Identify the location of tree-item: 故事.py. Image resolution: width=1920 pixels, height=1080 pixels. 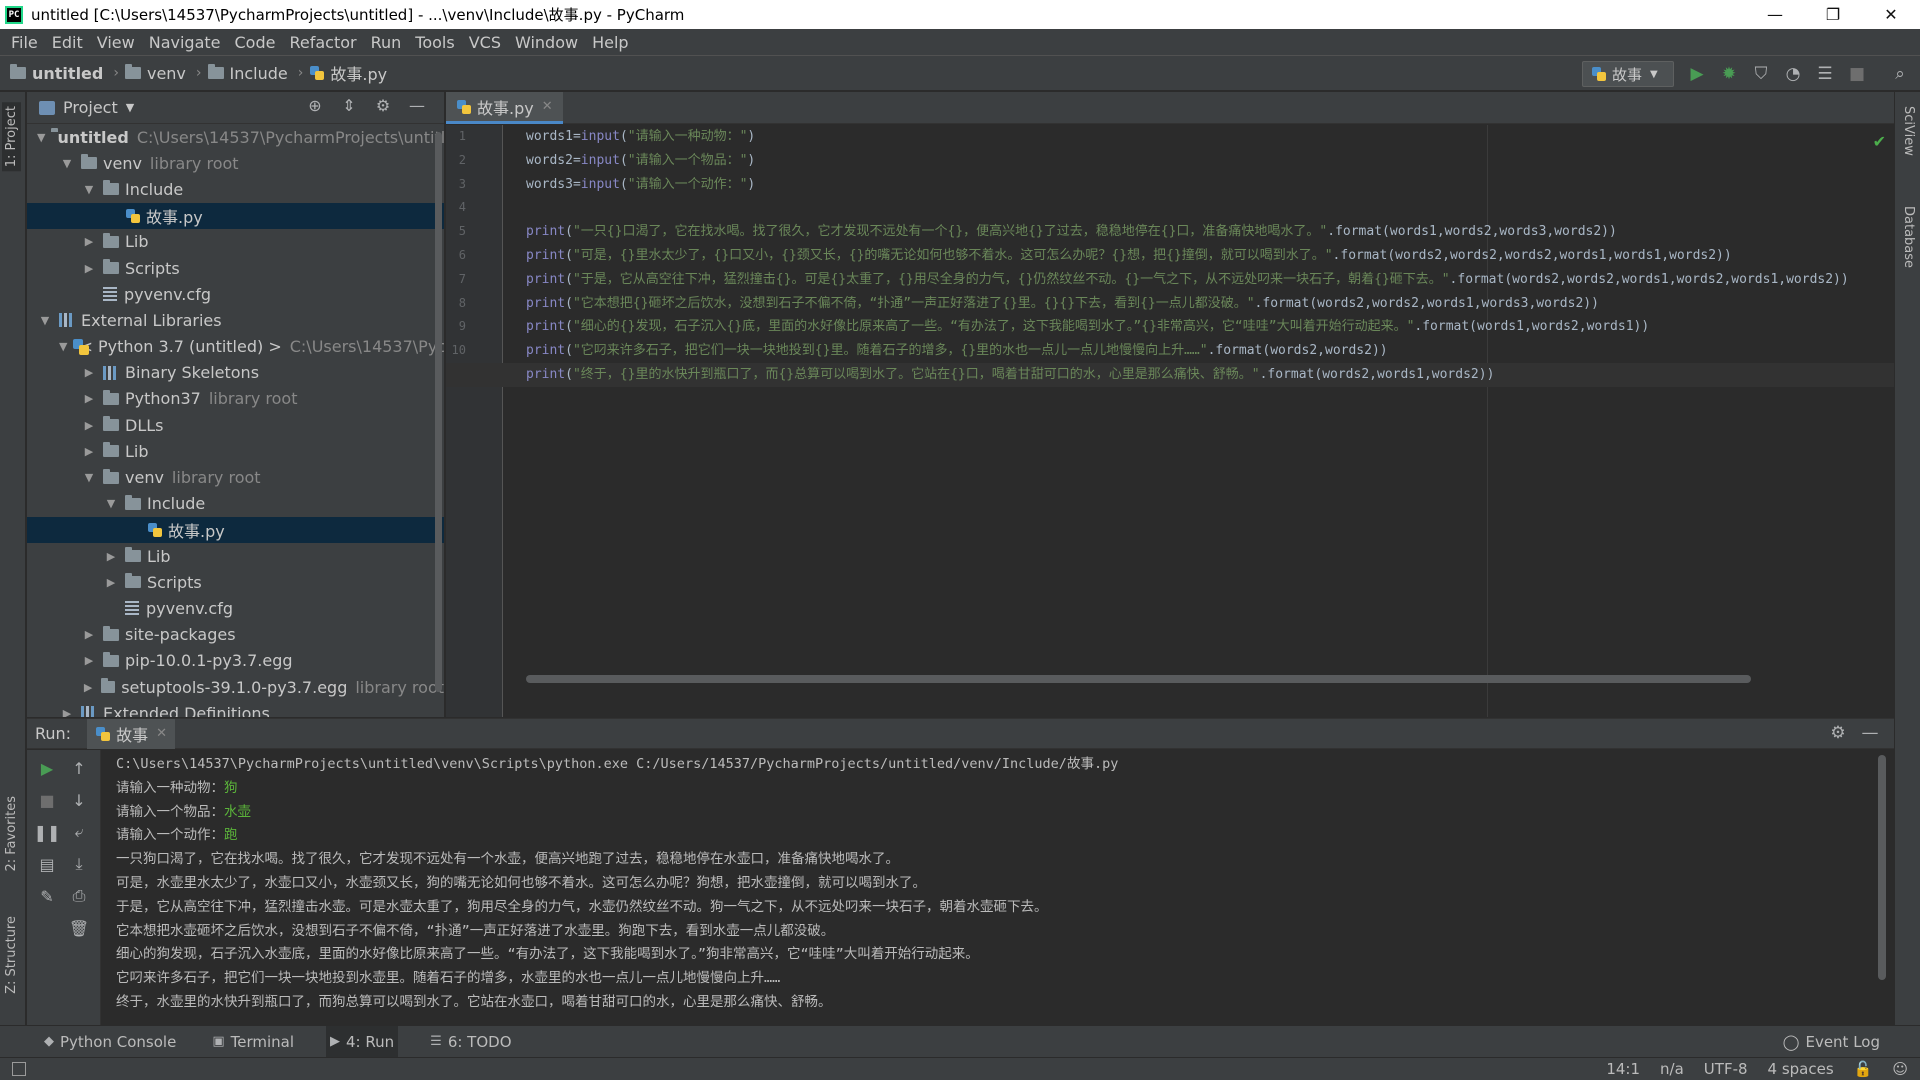
(235, 529).